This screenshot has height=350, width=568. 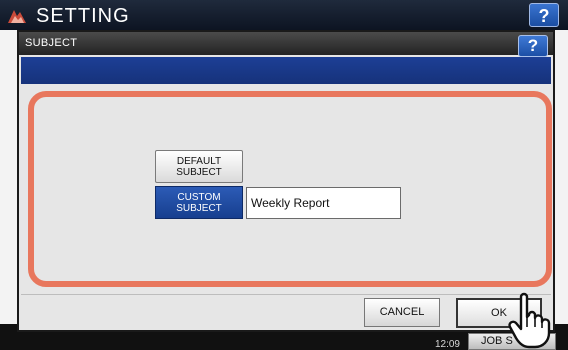 I want to click on default-subject-button: DEFAULT SUBJECT, so click(x=199, y=166).